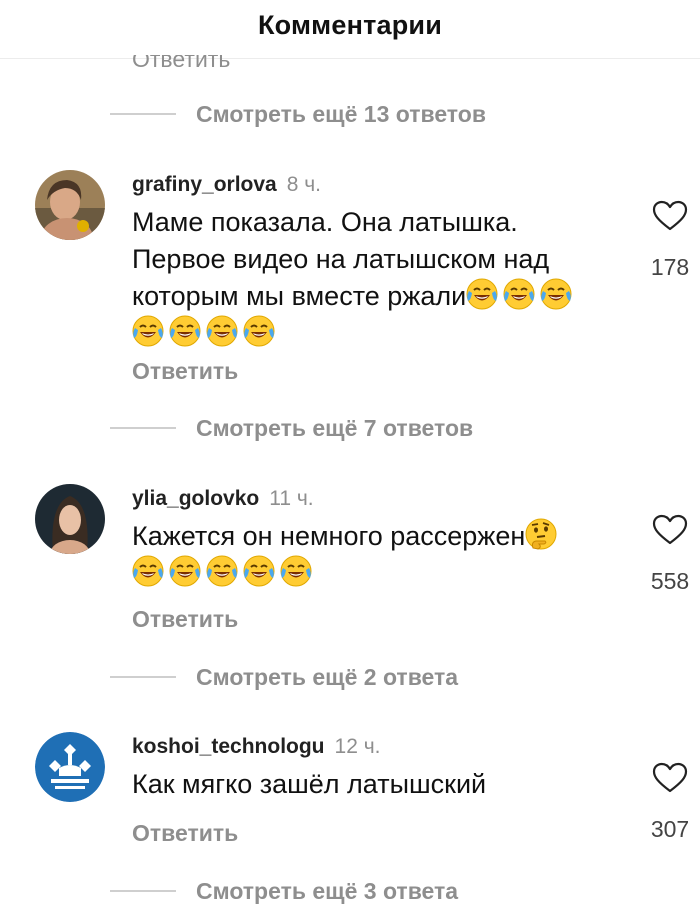 The height and width of the screenshot is (911, 700). Describe the element at coordinates (357, 746) in the screenshot. I see `timestamp: 12 ч.` at that location.